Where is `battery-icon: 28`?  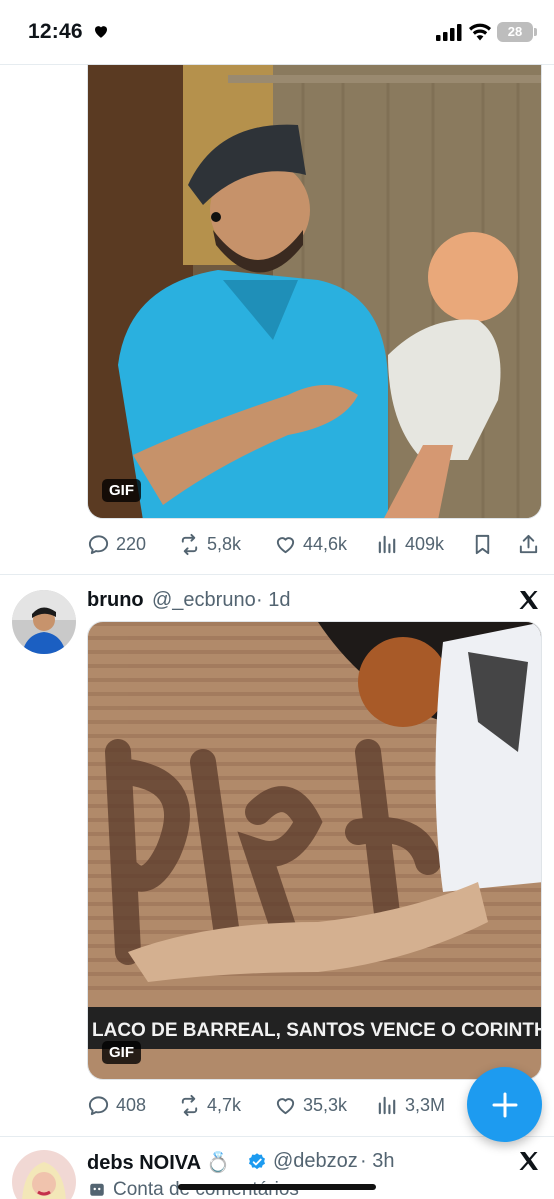 battery-icon: 28 is located at coordinates (515, 32).